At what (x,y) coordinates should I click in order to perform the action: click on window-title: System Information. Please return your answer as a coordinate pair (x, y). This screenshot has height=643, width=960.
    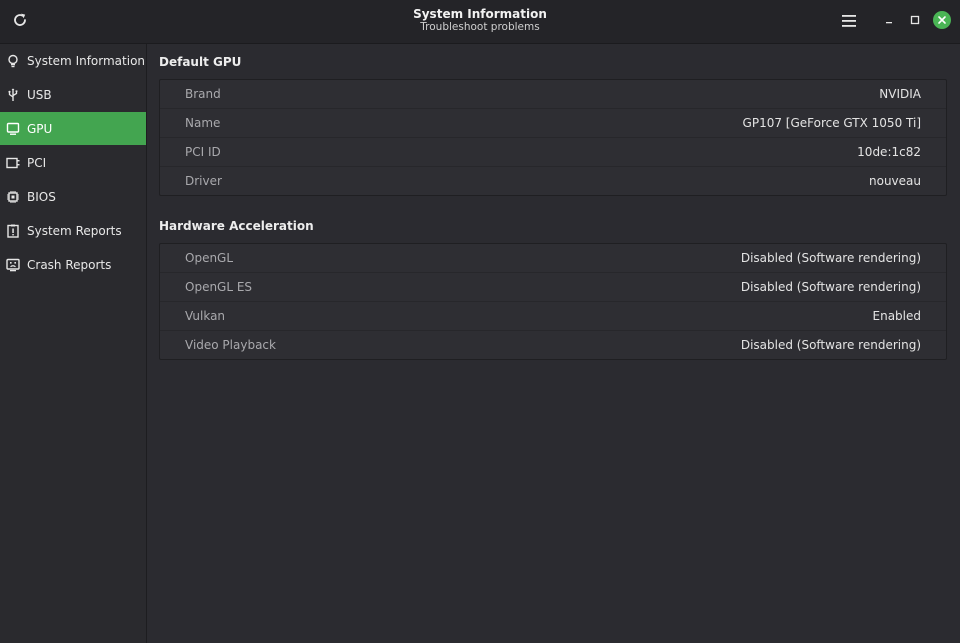
    Looking at the image, I should click on (480, 14).